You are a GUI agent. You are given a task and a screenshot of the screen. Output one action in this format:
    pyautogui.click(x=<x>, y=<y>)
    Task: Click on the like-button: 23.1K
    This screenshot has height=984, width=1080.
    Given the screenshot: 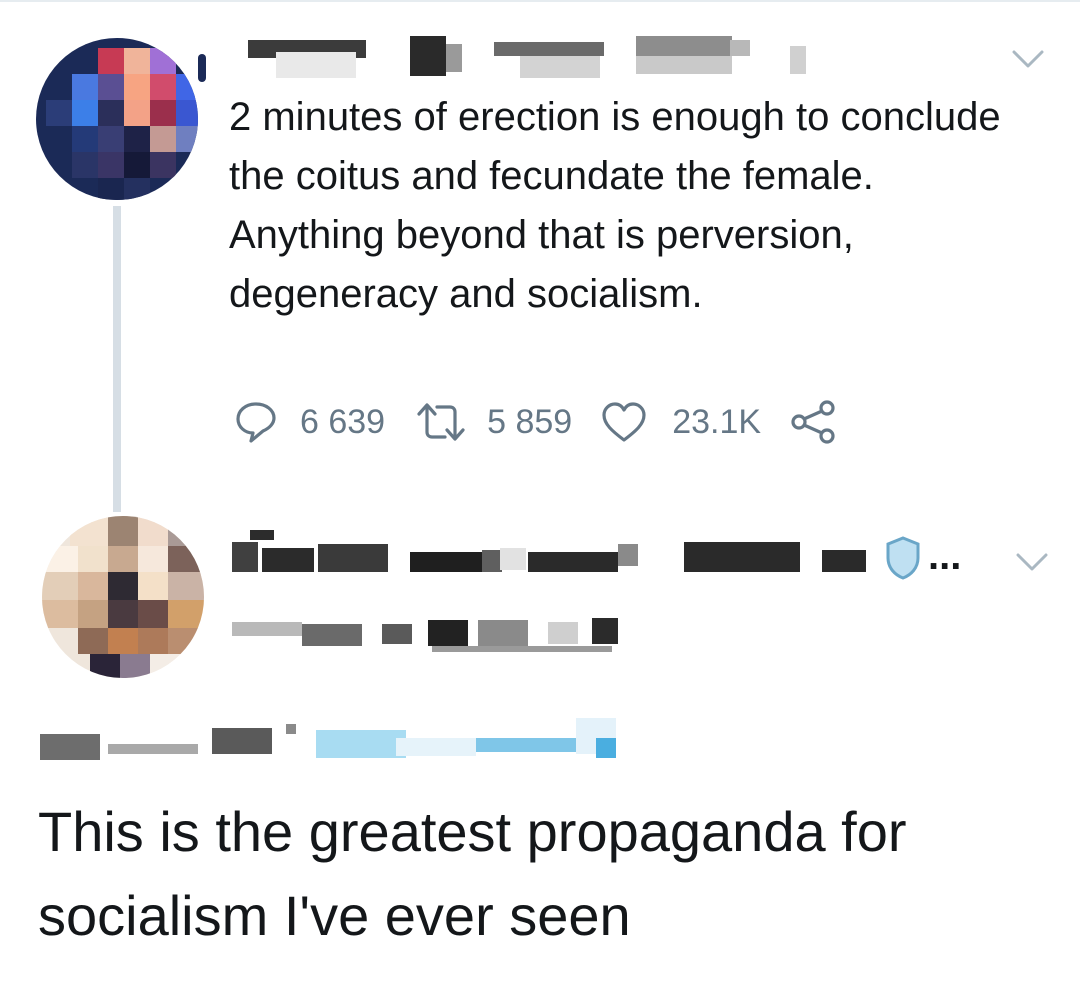 What is the action you would take?
    pyautogui.click(x=680, y=422)
    